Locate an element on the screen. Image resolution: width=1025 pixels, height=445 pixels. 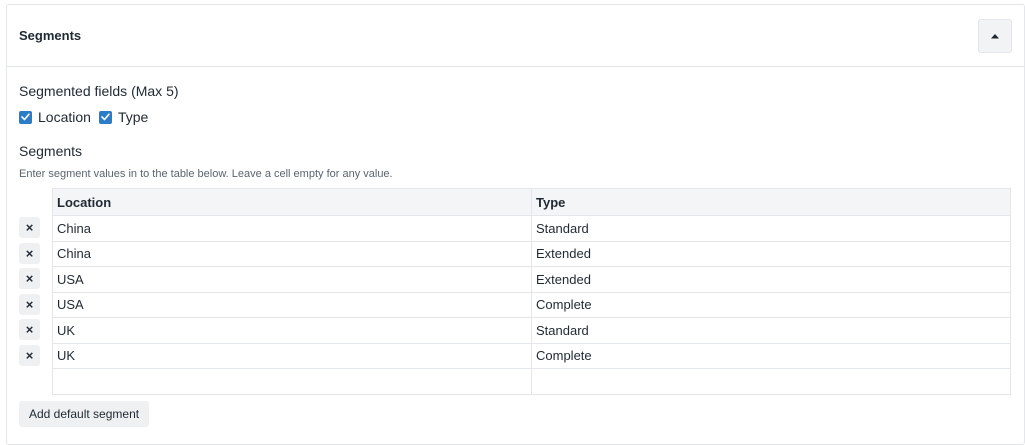
table-row: UK Complete is located at coordinates (531, 355).